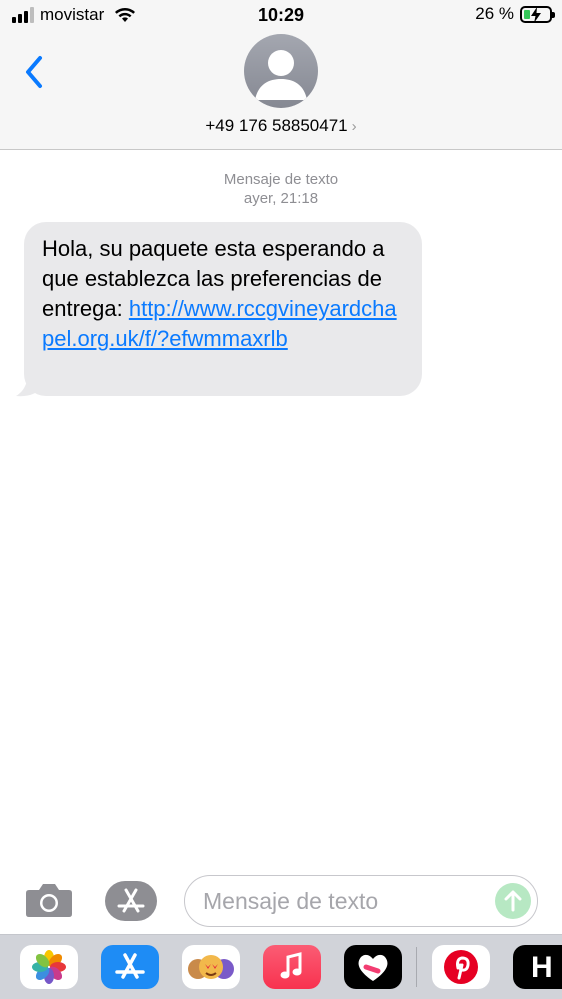 The width and height of the screenshot is (562, 999). I want to click on contact-number: +49 176 58850471, so click(276, 125).